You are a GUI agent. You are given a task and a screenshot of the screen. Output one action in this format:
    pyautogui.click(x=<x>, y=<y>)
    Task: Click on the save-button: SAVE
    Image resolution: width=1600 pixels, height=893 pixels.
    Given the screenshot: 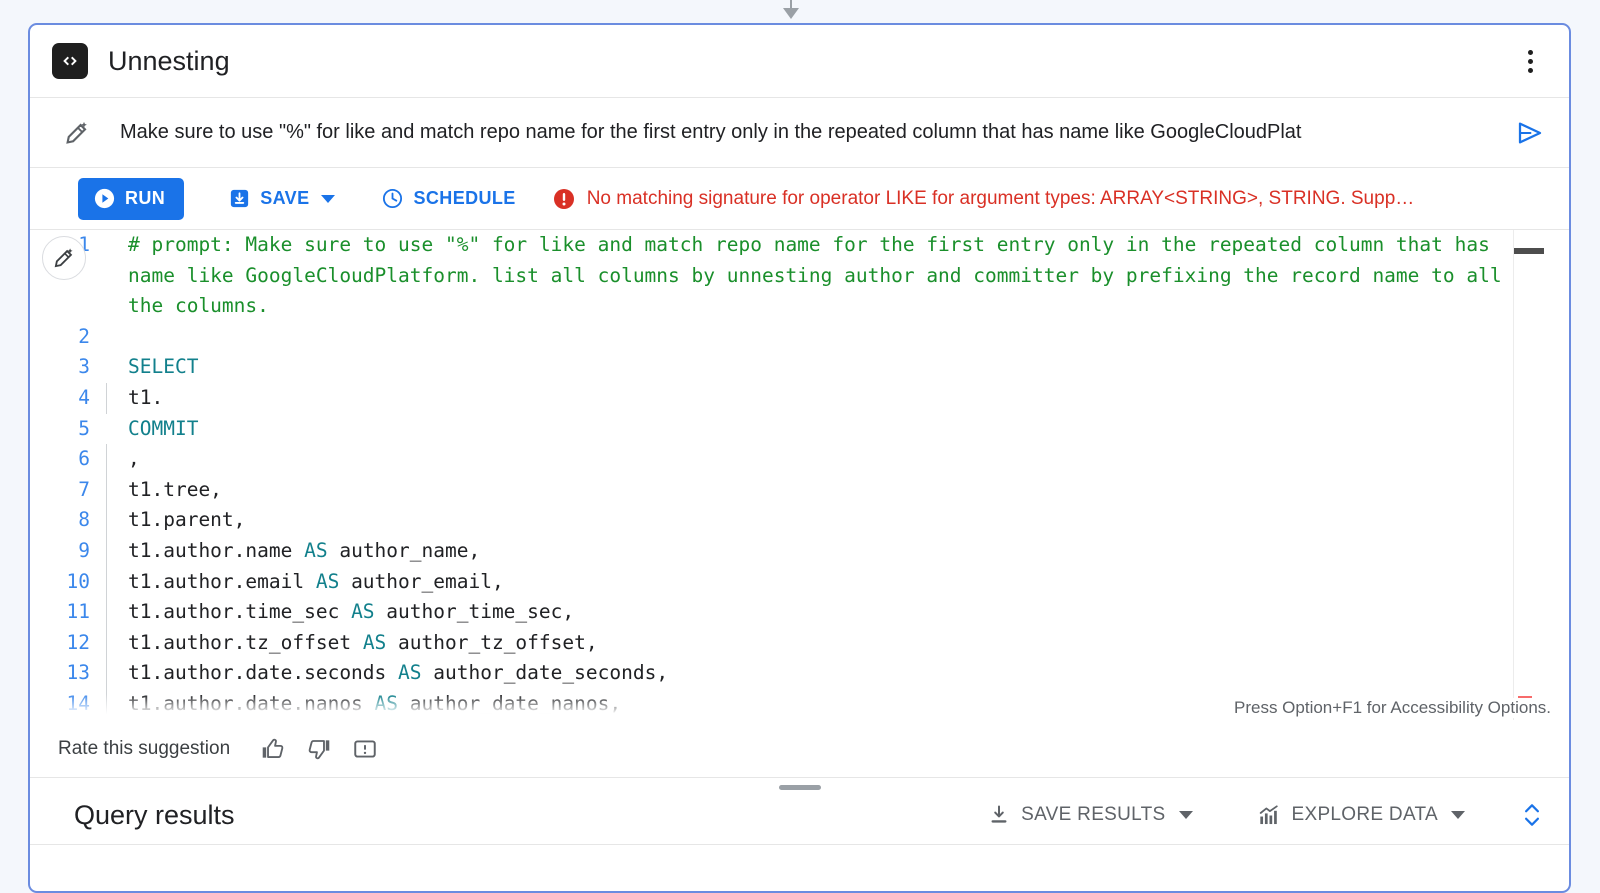 What is the action you would take?
    pyautogui.click(x=281, y=199)
    